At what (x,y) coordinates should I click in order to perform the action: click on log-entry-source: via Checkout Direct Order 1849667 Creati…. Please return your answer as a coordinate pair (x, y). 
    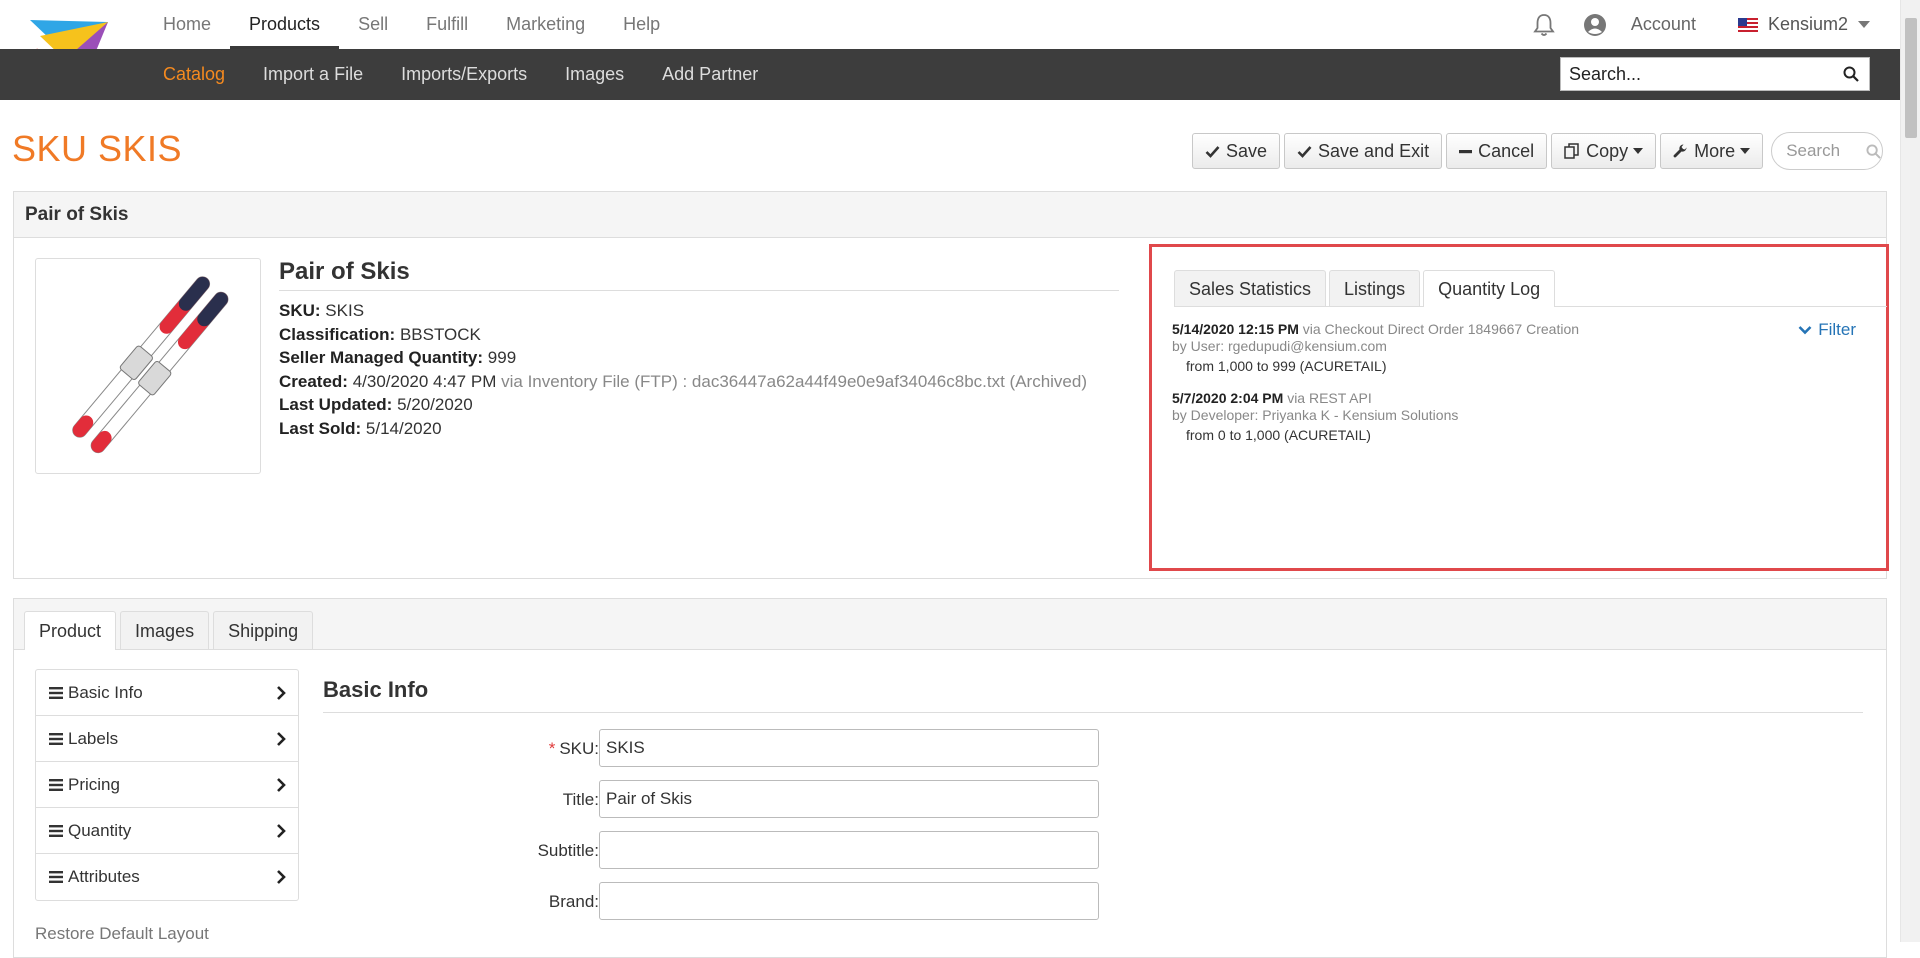
    Looking at the image, I should click on (1441, 329).